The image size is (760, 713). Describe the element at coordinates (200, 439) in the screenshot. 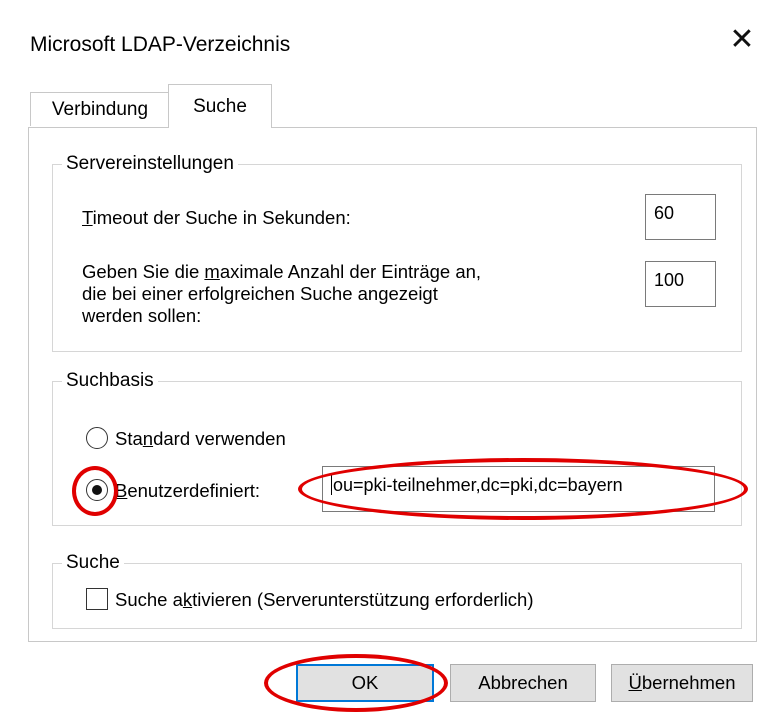

I see `standard-radio-label: Standard verwenden` at that location.